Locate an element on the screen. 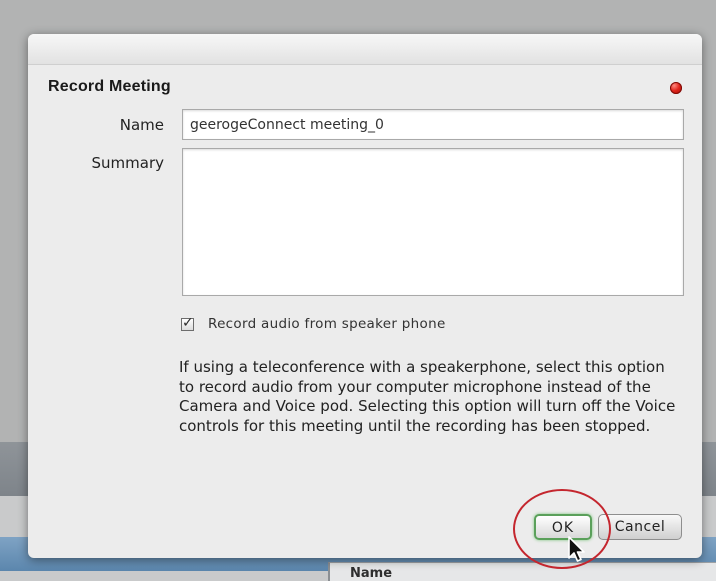 The image size is (716, 581). checkmark-icon: ✓ is located at coordinates (188, 323).